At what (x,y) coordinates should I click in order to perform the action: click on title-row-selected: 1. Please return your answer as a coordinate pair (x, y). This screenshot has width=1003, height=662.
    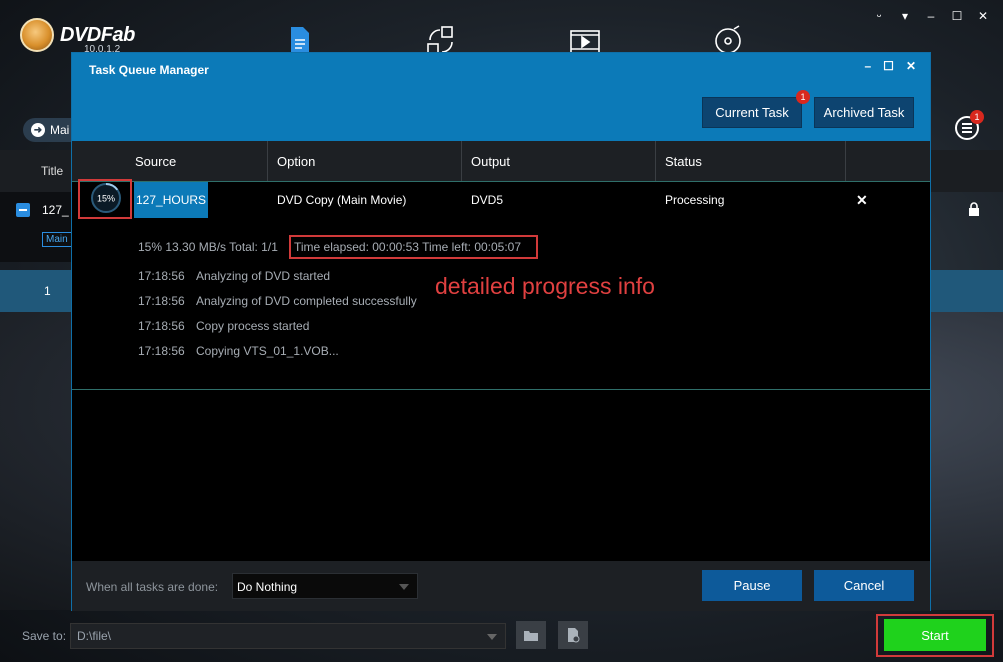
    Looking at the image, I should click on (36, 291).